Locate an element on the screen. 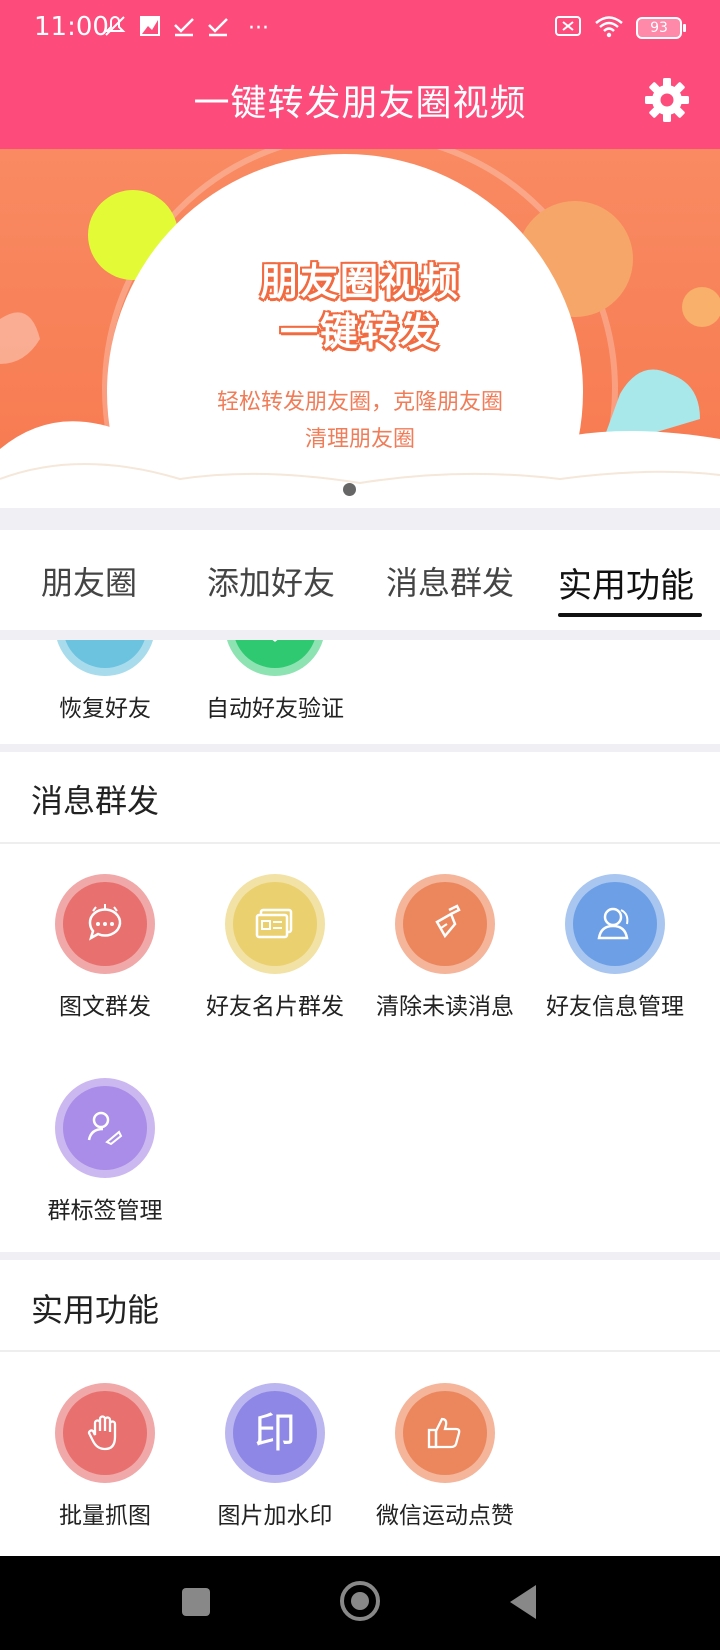 The image size is (720, 1650). page-title: 一键转发朋友圈视频 is located at coordinates (360, 103).